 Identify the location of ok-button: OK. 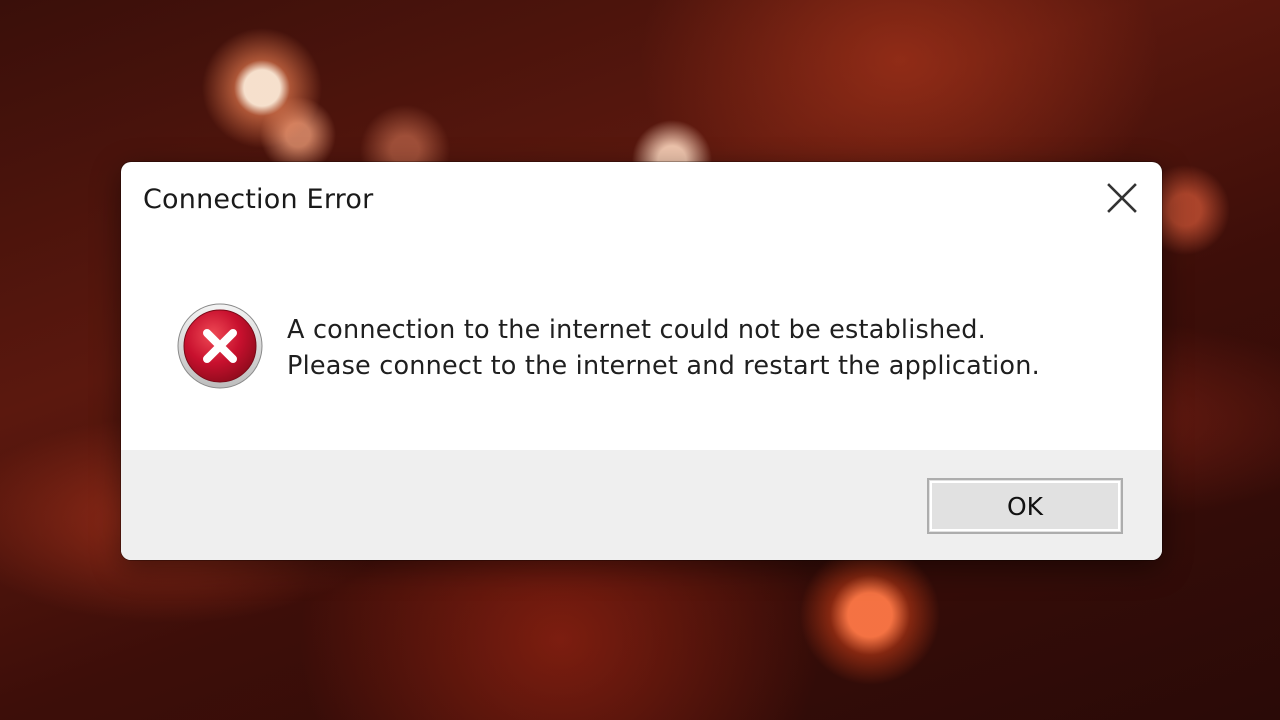
(1025, 506).